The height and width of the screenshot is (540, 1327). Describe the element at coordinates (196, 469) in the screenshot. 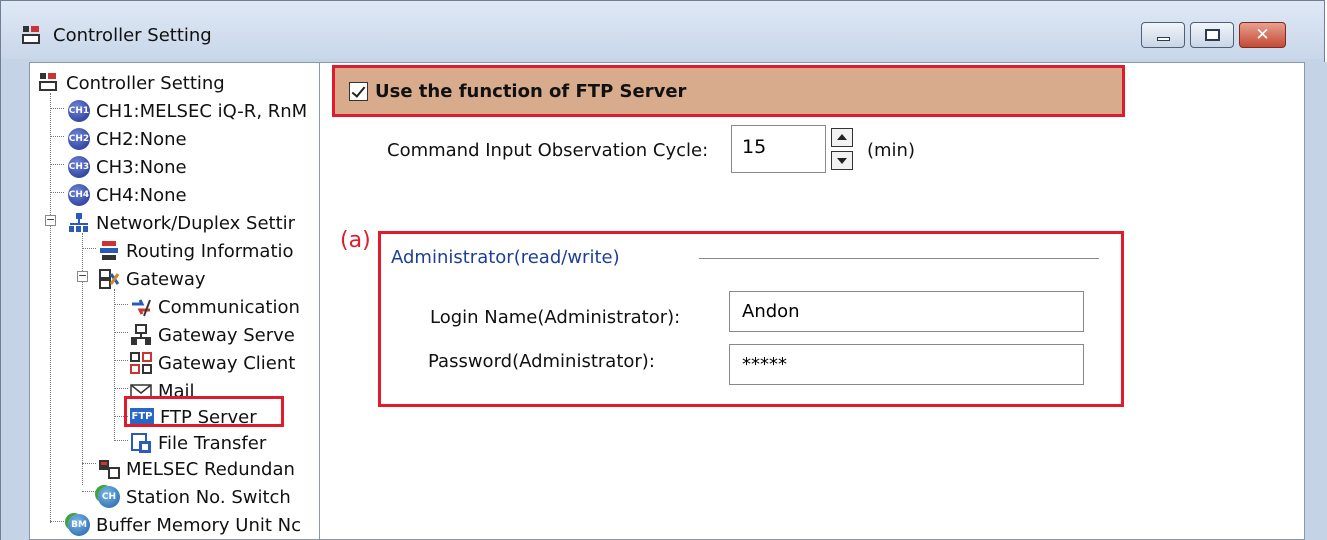

I see `tree-item-melsec-redundant: MELSEC Redundan` at that location.